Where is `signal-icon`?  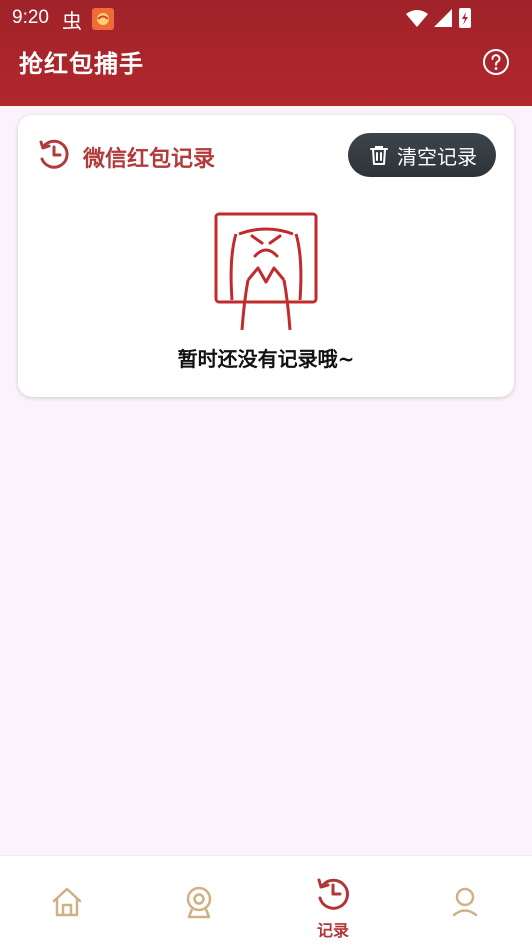 signal-icon is located at coordinates (443, 18).